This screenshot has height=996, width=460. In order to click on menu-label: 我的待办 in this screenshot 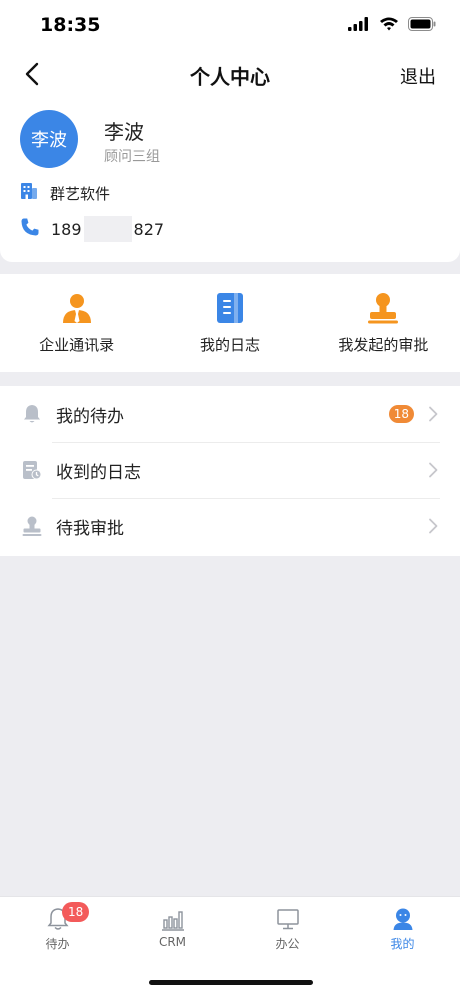, I will do `click(90, 416)`.